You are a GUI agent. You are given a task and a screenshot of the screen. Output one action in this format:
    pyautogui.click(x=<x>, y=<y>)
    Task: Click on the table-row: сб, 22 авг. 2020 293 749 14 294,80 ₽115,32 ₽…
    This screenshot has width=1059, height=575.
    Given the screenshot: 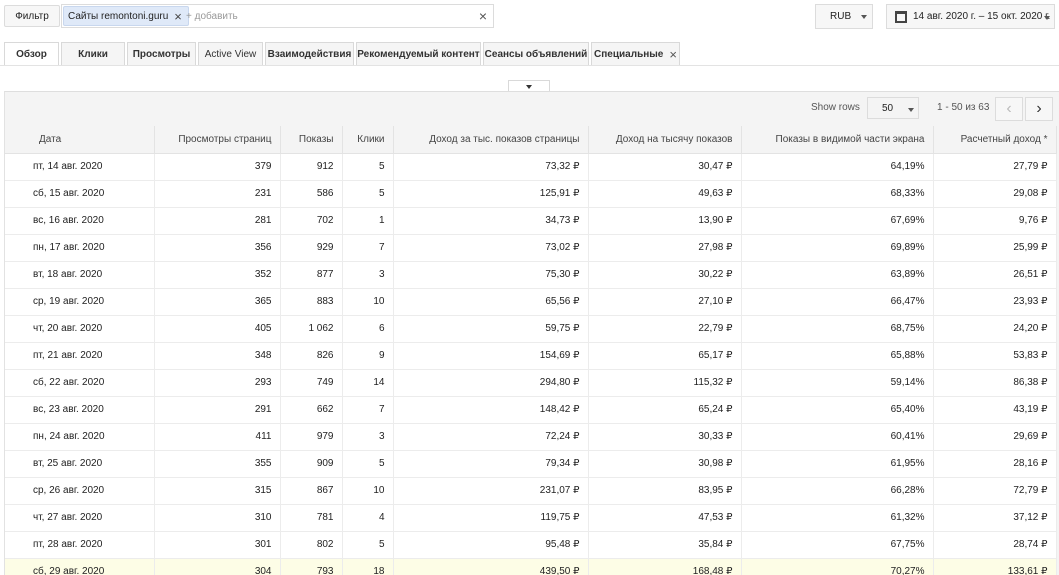 What is the action you would take?
    pyautogui.click(x=531, y=383)
    